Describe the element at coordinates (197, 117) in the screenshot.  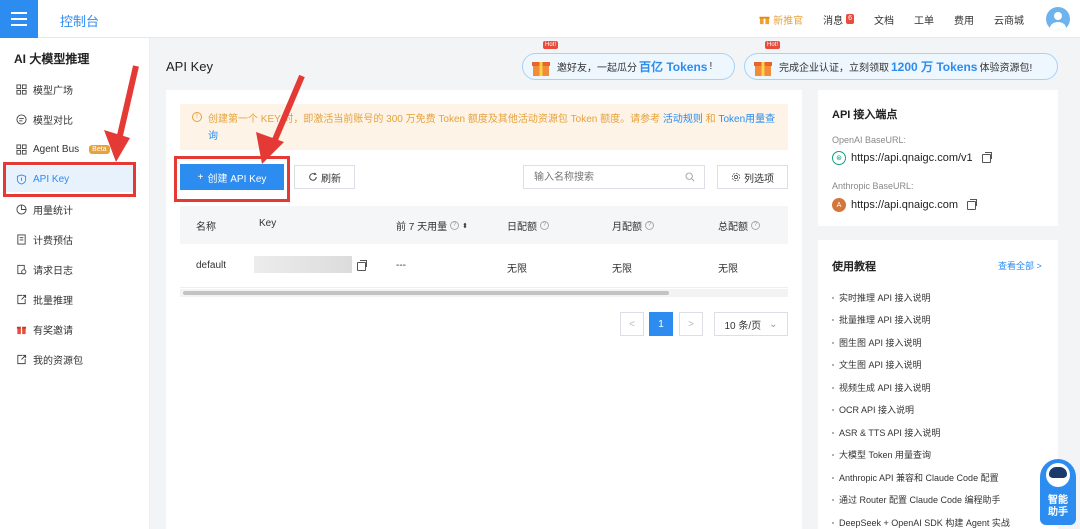
I see `warning-icon: !` at that location.